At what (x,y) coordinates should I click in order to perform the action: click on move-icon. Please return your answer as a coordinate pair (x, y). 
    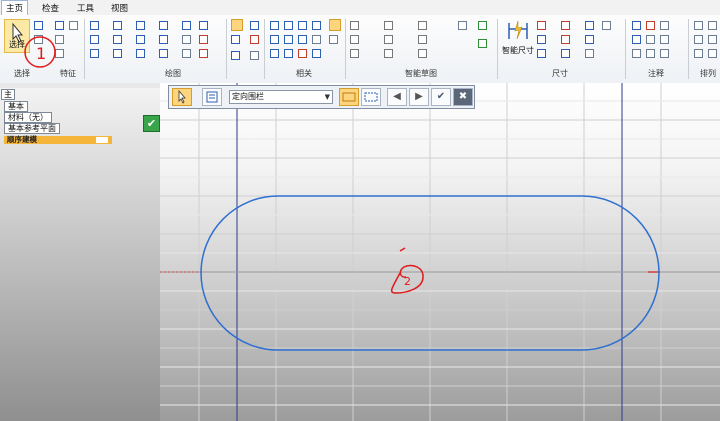
    Looking at the image, I should click on (163, 39).